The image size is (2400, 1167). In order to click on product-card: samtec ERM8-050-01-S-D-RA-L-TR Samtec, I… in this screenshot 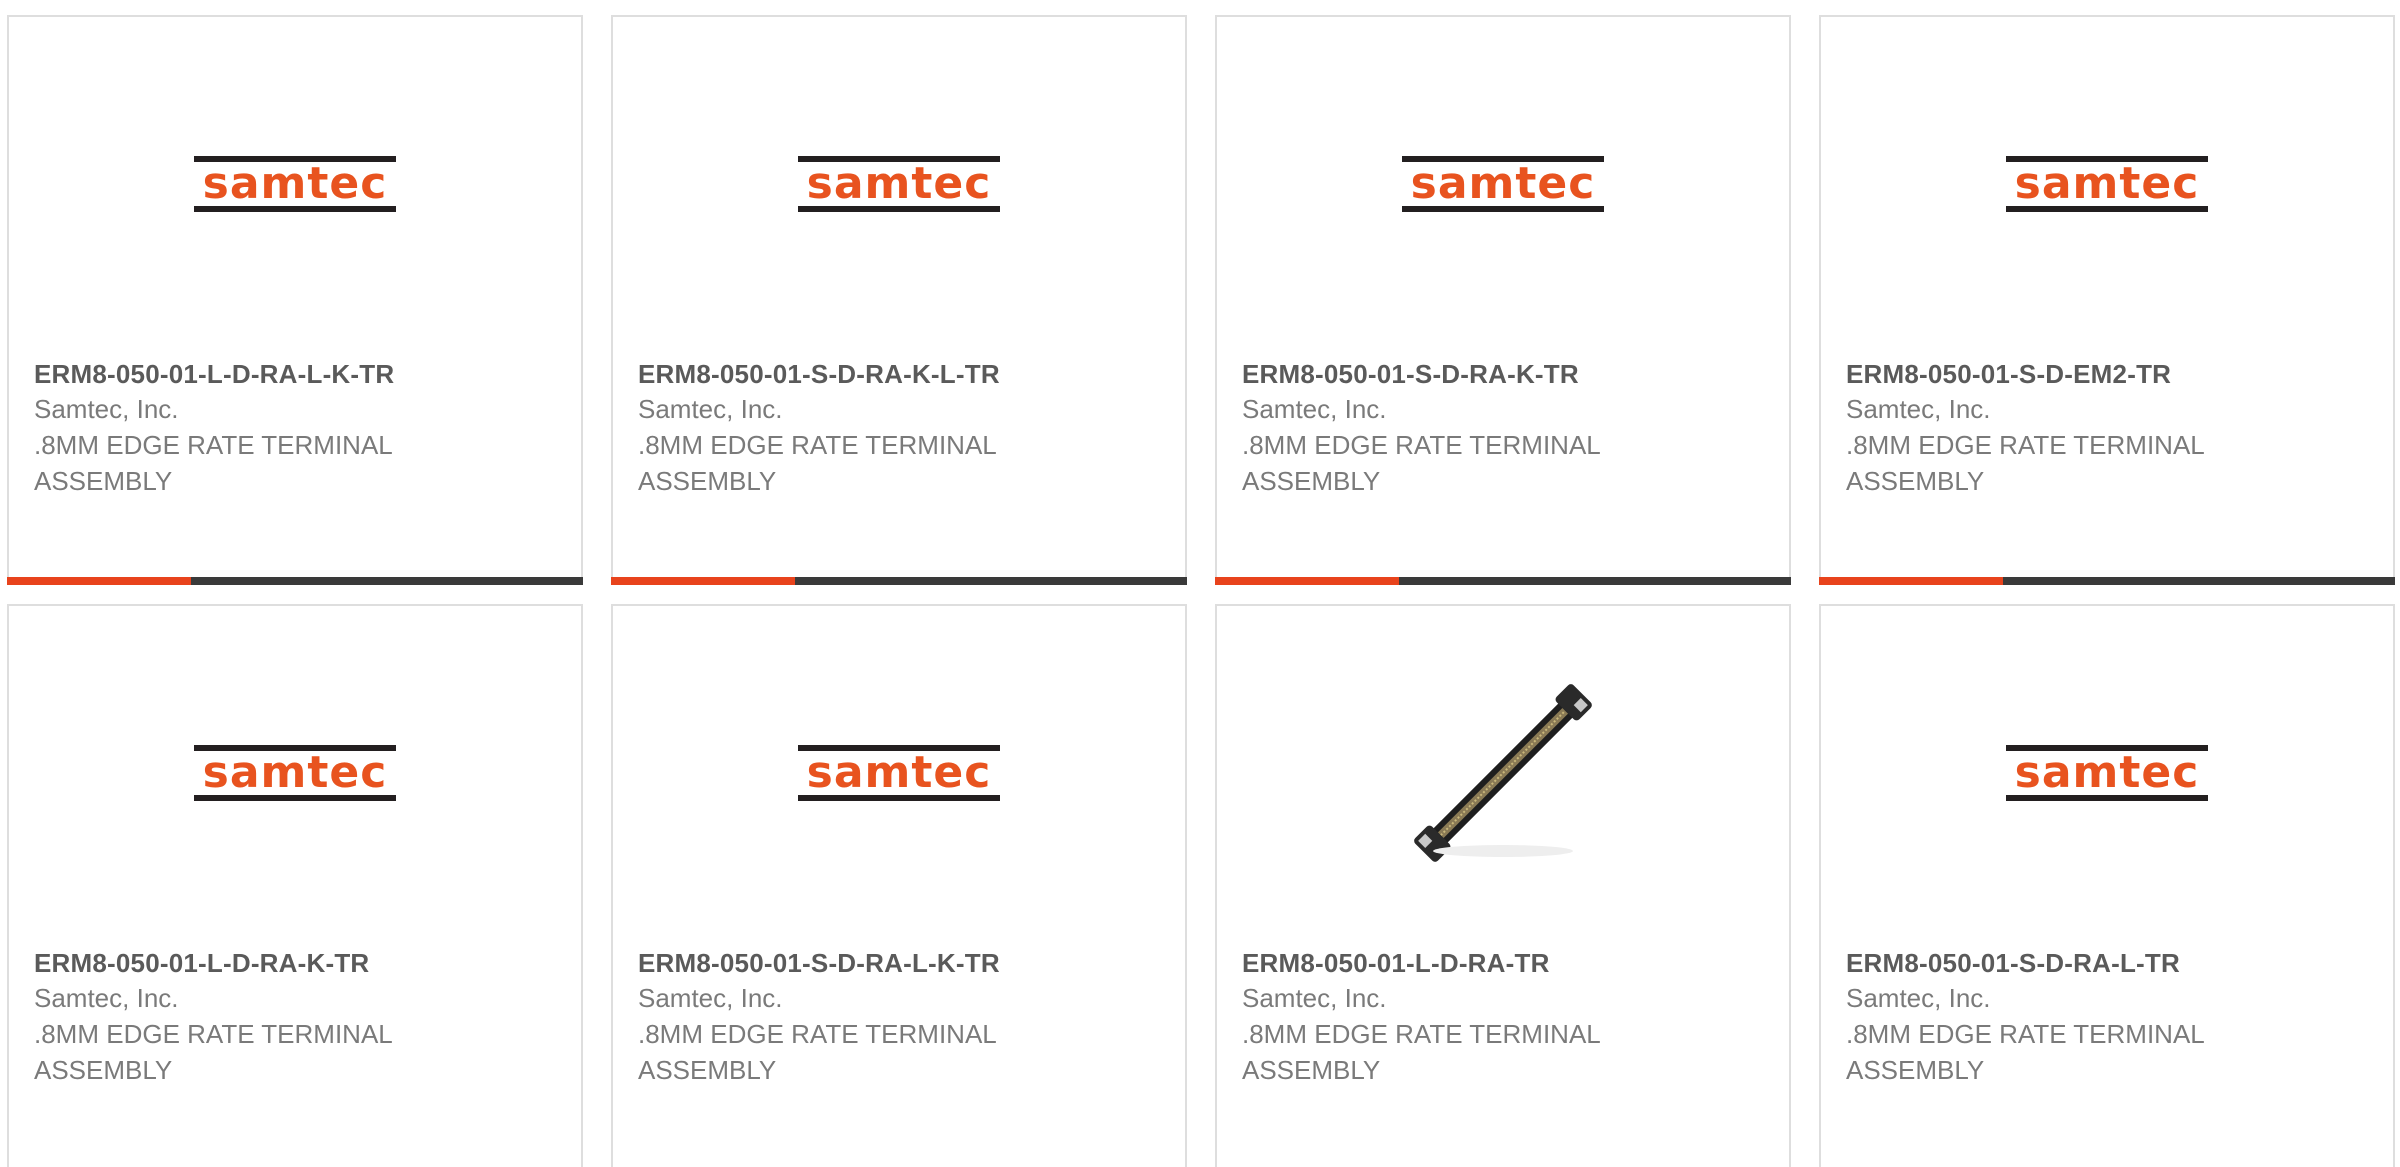, I will do `click(2107, 885)`.